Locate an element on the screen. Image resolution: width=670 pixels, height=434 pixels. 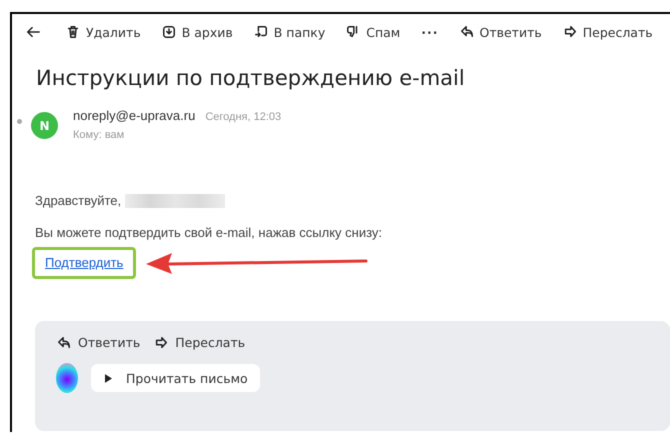
sender-address: noreply@e-uprava.ru is located at coordinates (134, 115).